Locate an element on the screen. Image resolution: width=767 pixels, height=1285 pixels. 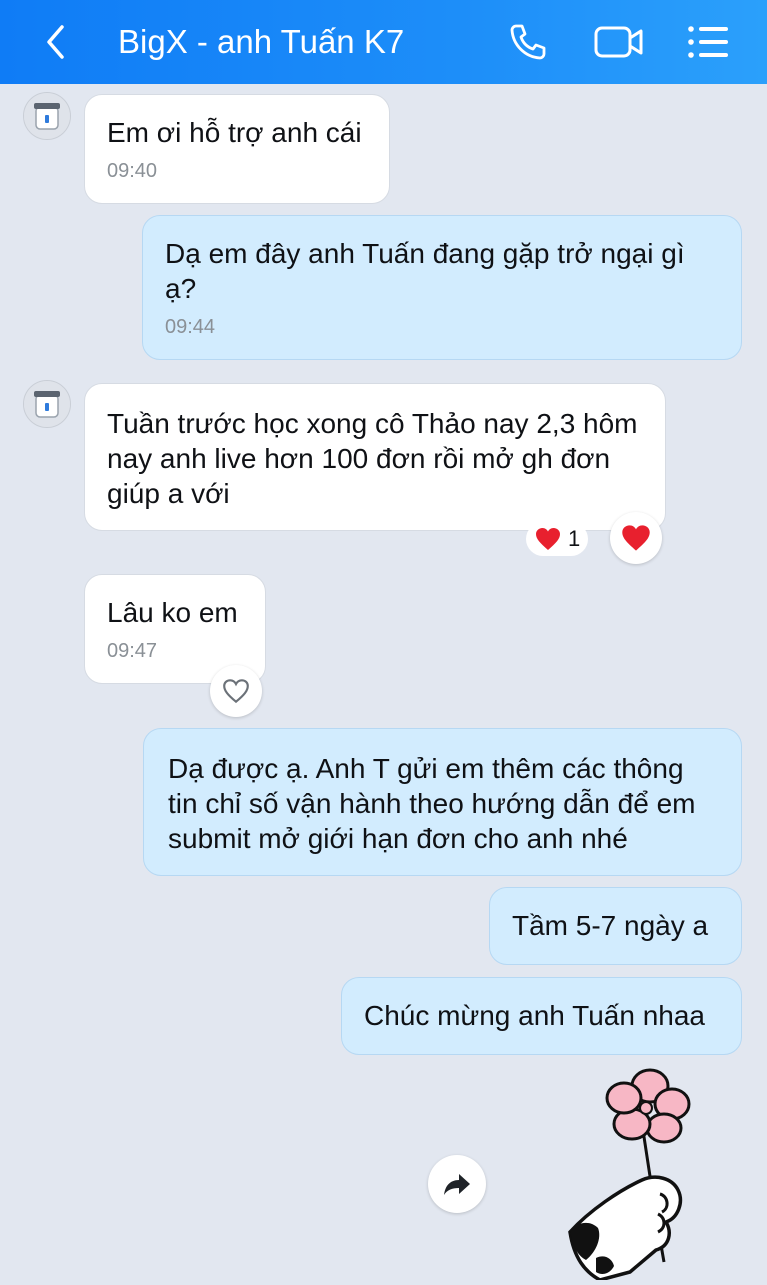
chevron-left-icon is located at coordinates (55, 42).